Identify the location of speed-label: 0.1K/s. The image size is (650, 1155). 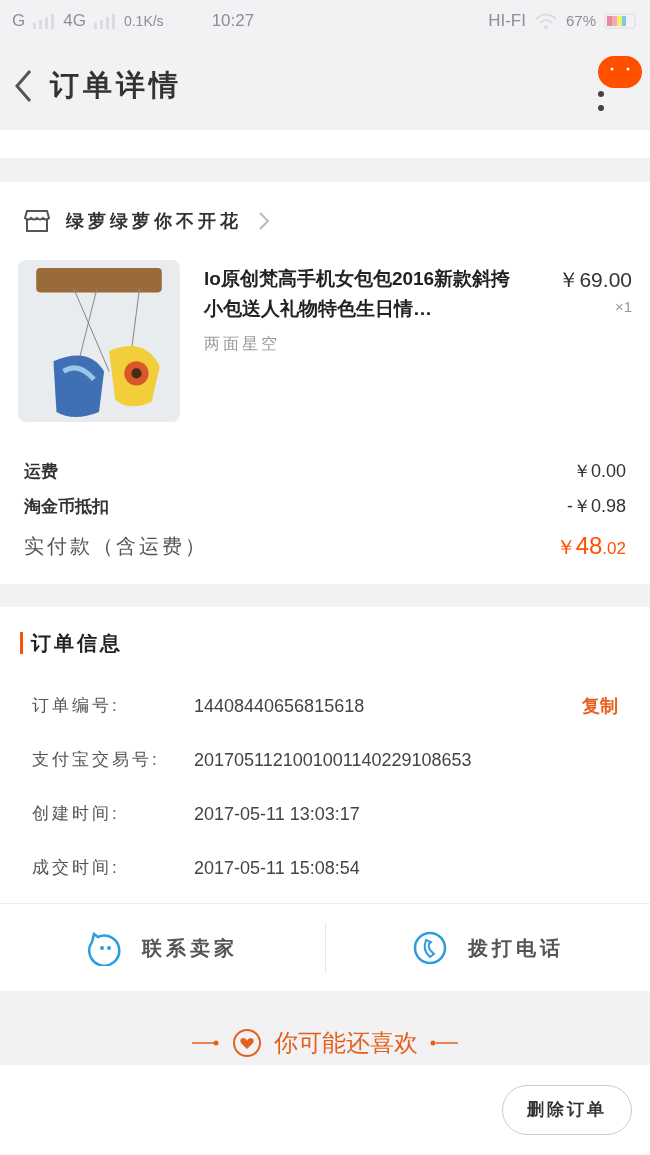
(143, 21).